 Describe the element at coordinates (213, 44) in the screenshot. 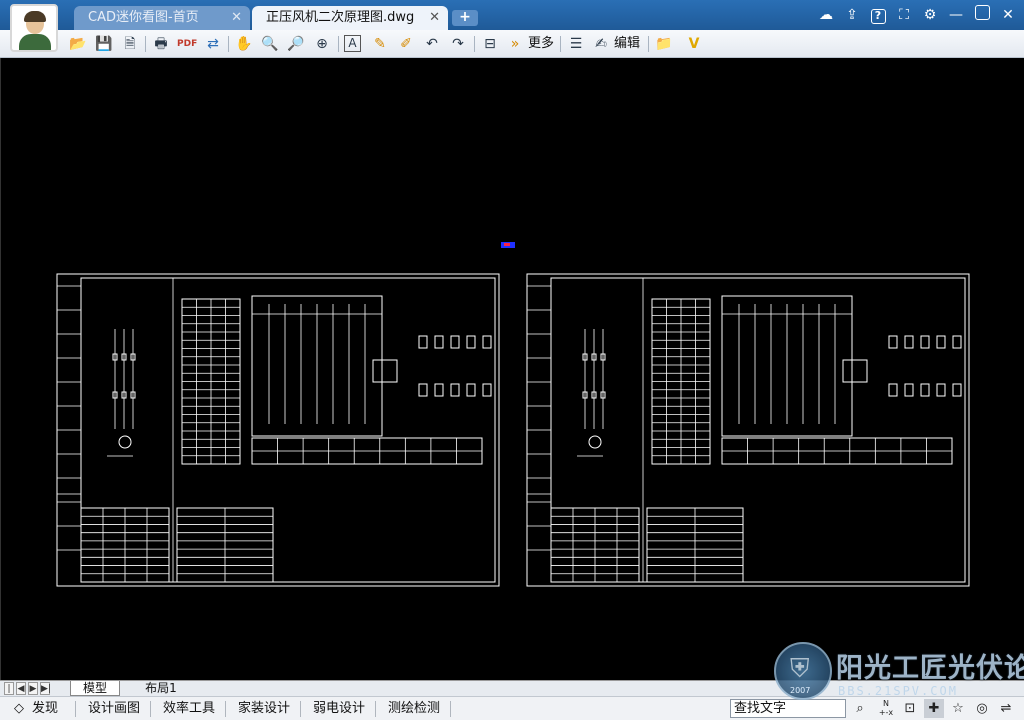

I see `convert-icon: ⇄` at that location.